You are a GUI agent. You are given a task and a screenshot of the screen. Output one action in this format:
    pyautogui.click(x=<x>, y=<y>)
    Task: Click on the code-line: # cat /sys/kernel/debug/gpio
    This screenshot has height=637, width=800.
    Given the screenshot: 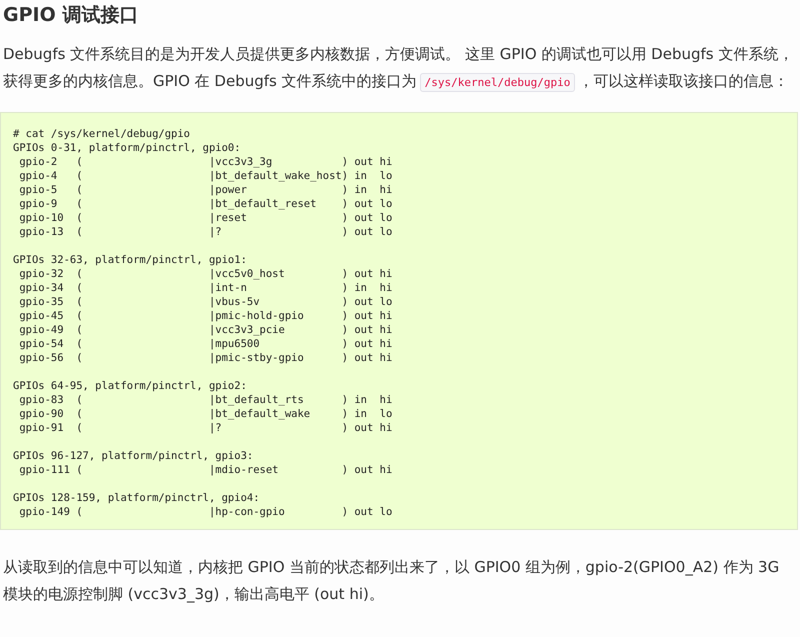 What is the action you would take?
    pyautogui.click(x=101, y=134)
    